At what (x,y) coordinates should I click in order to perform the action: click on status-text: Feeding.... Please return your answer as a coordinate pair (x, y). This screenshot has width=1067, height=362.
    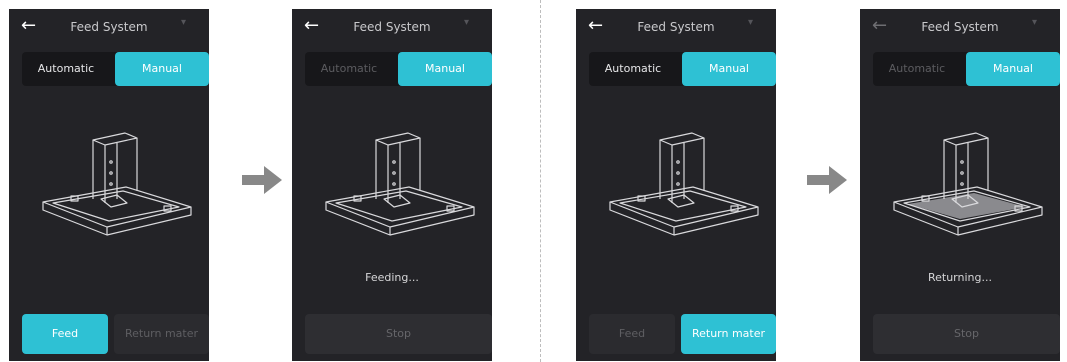
    Looking at the image, I should click on (392, 277).